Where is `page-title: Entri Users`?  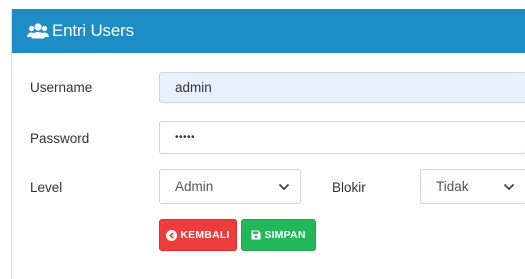 page-title: Entri Users is located at coordinates (93, 30).